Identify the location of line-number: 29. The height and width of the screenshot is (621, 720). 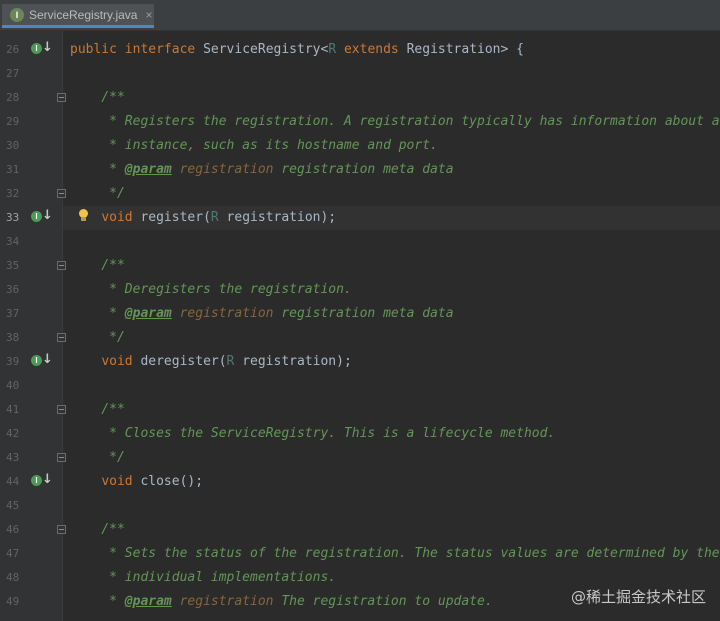
(13, 121).